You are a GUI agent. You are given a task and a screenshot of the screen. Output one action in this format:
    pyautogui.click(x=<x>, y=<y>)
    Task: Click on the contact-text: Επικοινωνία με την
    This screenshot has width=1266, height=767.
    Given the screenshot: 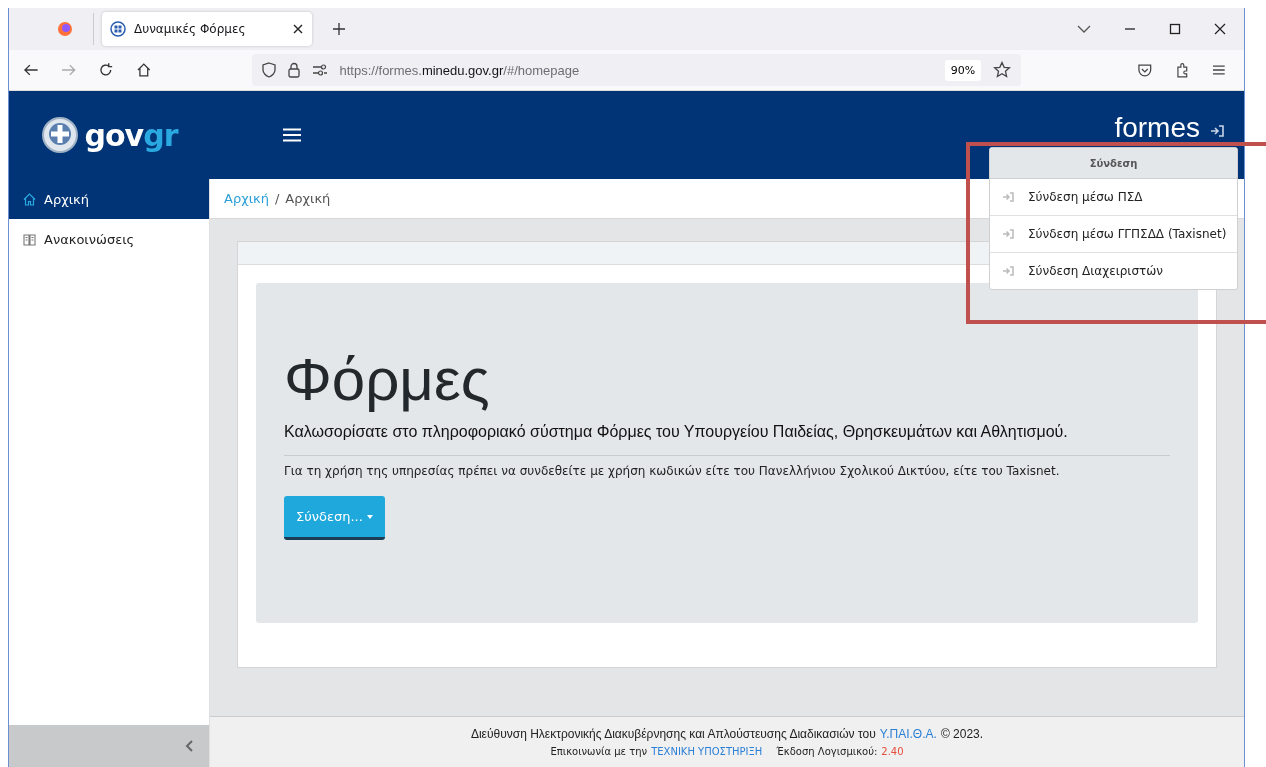 What is the action you would take?
    pyautogui.click(x=599, y=751)
    